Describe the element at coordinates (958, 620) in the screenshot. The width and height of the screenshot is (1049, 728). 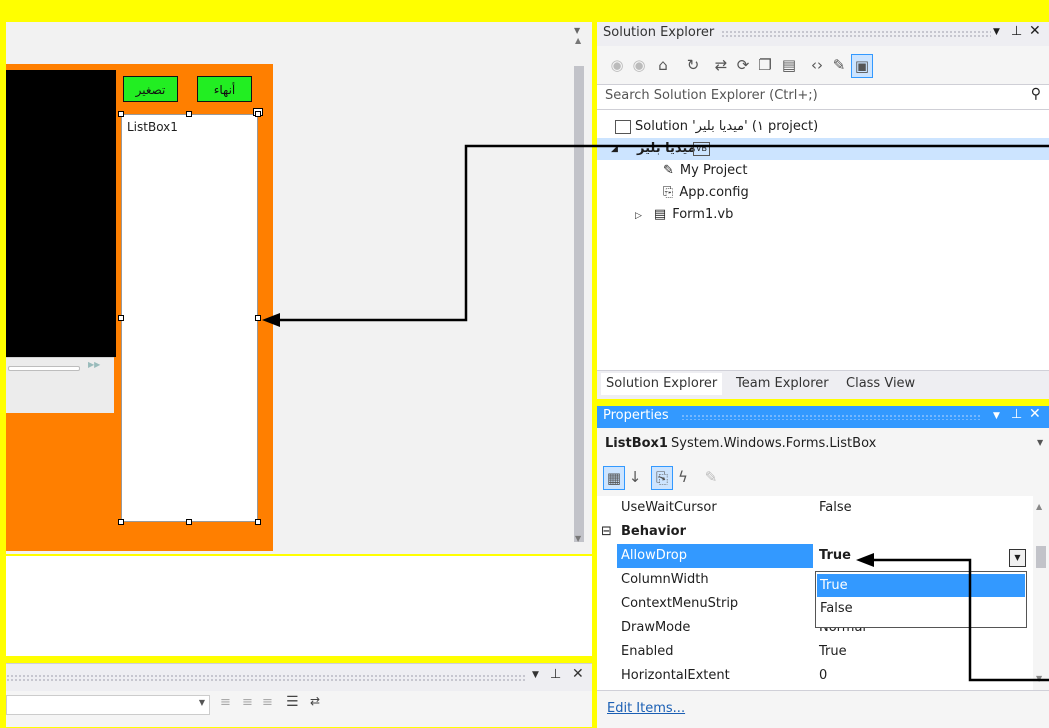
I see `arrow-to-allowdrop` at that location.